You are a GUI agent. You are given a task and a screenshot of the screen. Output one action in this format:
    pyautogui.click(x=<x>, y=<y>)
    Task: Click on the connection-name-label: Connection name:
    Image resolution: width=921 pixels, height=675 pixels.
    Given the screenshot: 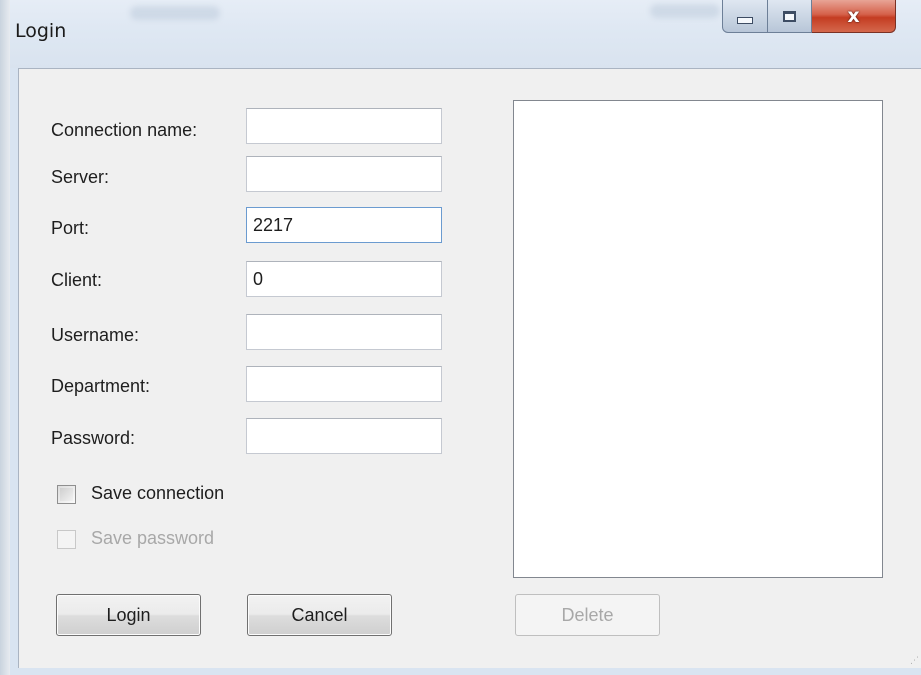 What is the action you would take?
    pyautogui.click(x=124, y=130)
    